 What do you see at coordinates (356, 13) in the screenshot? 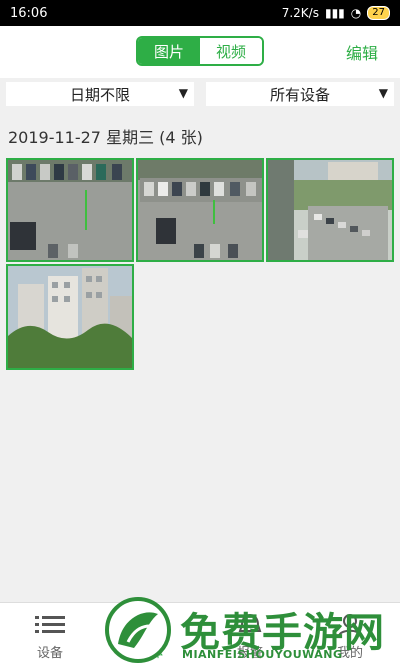
I see `wifi-icon: ◔` at bounding box center [356, 13].